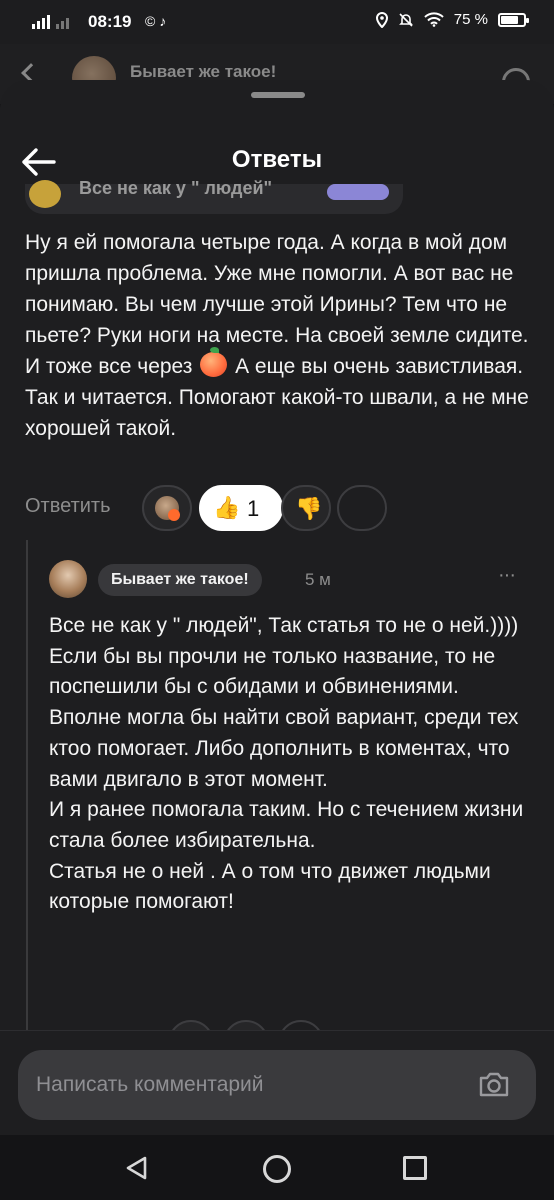  What do you see at coordinates (176, 188) in the screenshot?
I see `parent-author-name: Все не как у " людей"` at bounding box center [176, 188].